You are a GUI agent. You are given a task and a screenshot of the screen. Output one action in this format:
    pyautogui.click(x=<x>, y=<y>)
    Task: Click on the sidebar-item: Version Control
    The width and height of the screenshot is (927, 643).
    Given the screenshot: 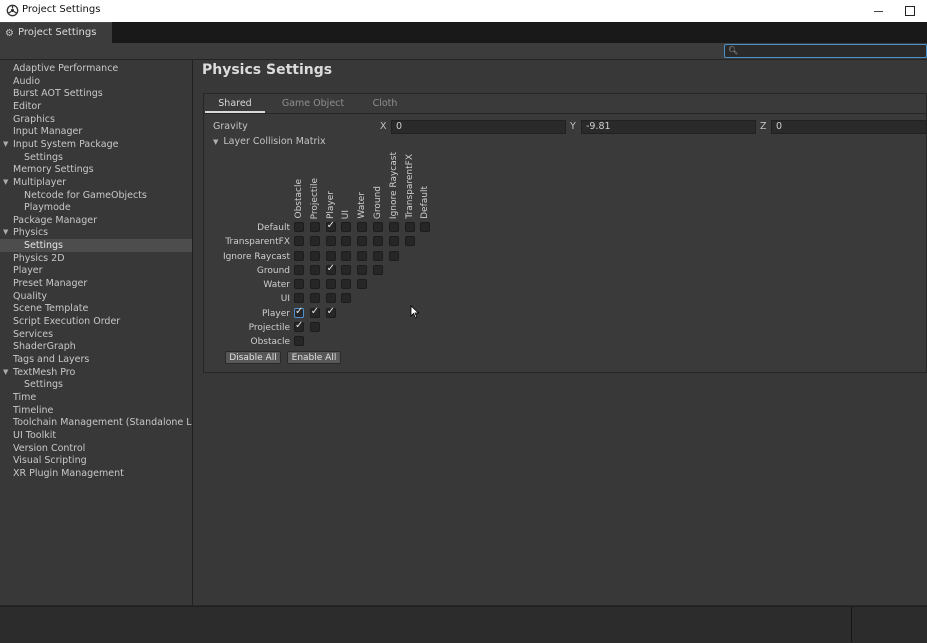 What is the action you would take?
    pyautogui.click(x=96, y=448)
    